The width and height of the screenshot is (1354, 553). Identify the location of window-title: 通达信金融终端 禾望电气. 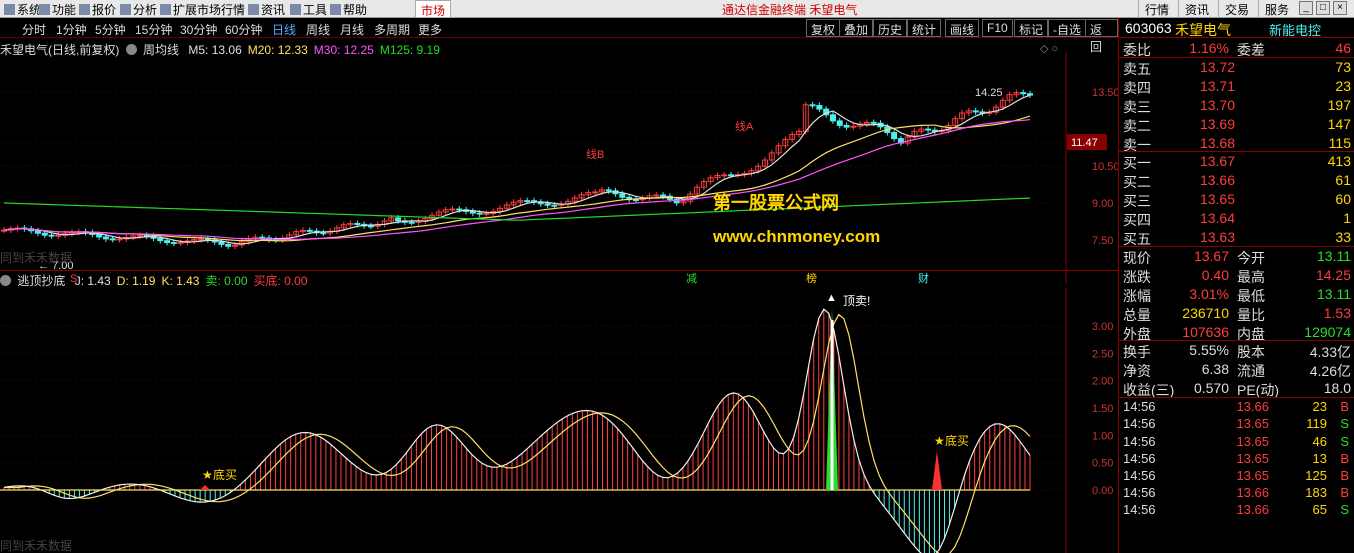
(790, 10).